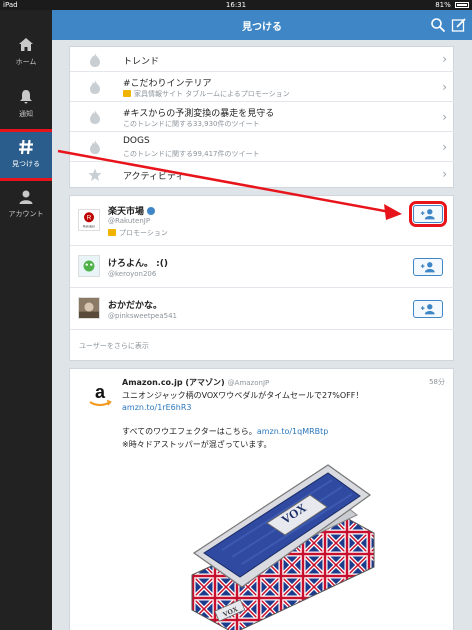 Image resolution: width=472 pixels, height=630 pixels. What do you see at coordinates (132, 210) in the screenshot?
I see `user-name: 楽天市場` at bounding box center [132, 210].